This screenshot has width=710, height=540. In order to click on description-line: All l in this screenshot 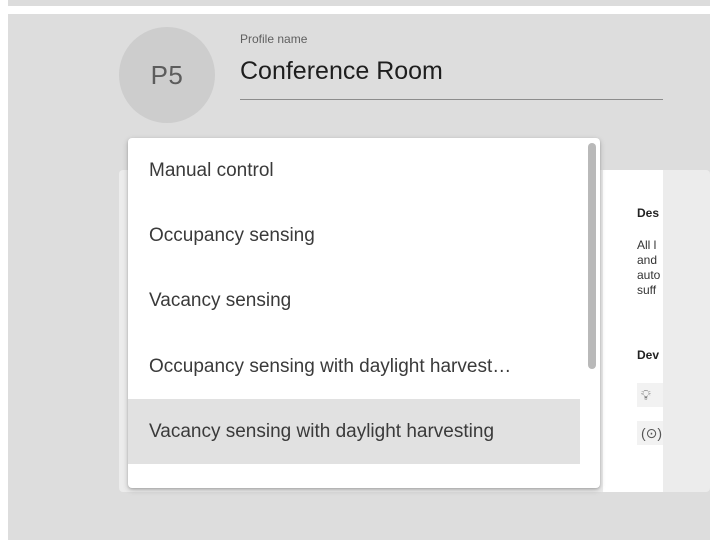, I will do `click(647, 245)`.